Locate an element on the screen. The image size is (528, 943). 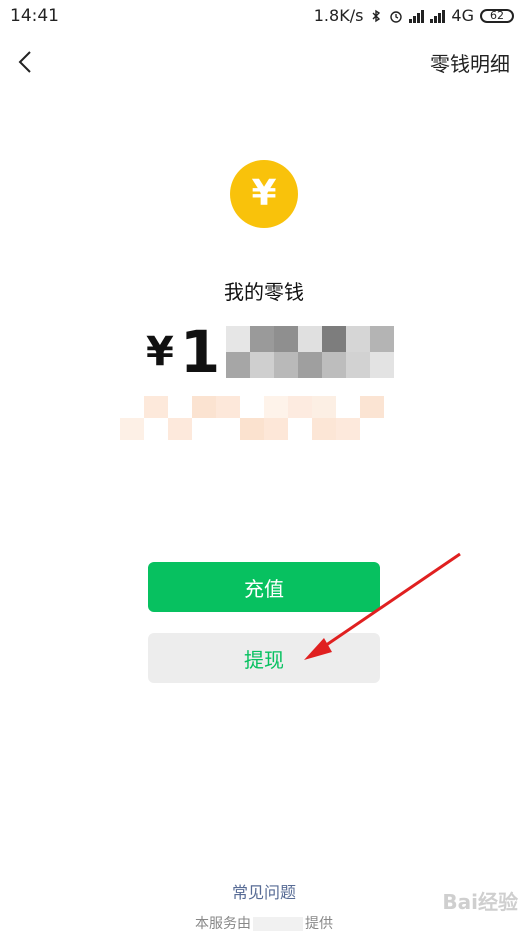
watermark: Bai经验 is located at coordinates (480, 902).